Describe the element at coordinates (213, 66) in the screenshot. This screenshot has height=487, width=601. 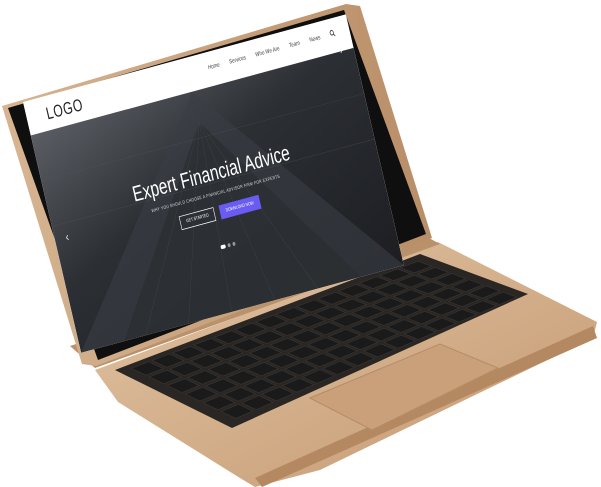
I see `nav-home: Home` at that location.